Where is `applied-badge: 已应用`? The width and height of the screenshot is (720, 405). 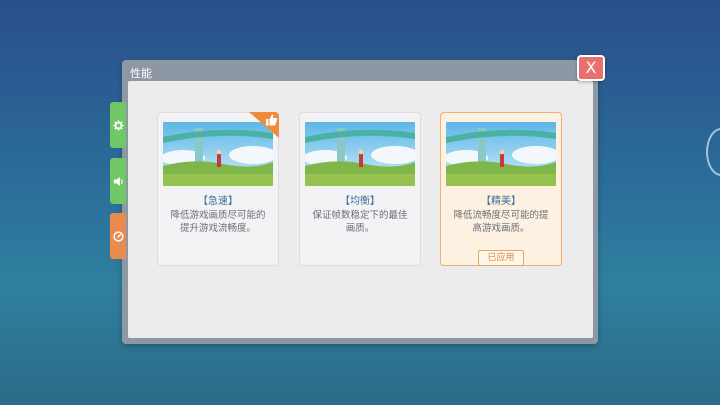 applied-badge: 已应用 is located at coordinates (501, 258).